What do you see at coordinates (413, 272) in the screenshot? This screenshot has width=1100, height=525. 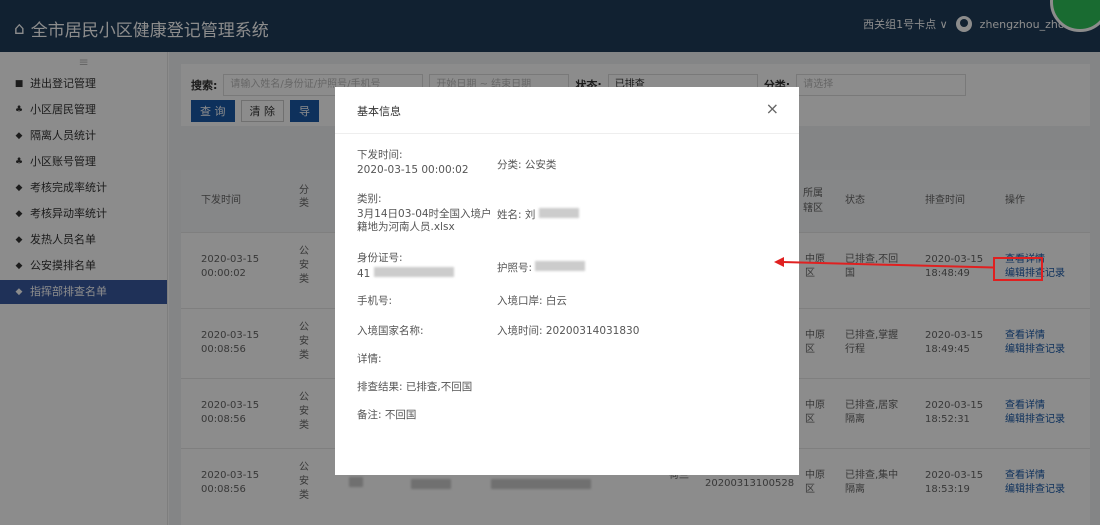 I see `id-redacted` at bounding box center [413, 272].